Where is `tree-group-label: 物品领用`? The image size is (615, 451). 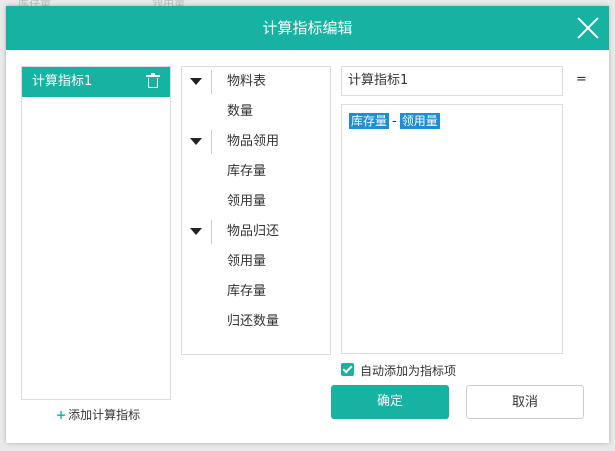 tree-group-label: 物品领用 is located at coordinates (253, 141).